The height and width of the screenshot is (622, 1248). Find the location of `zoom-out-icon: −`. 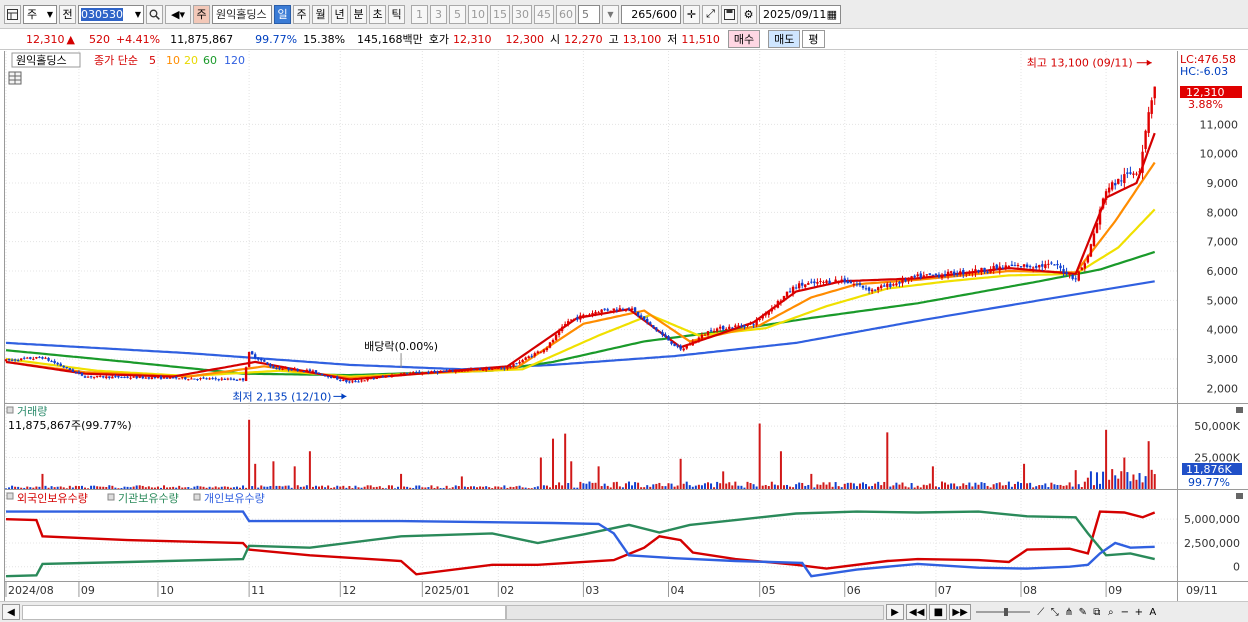

zoom-out-icon: − is located at coordinates (1125, 612).